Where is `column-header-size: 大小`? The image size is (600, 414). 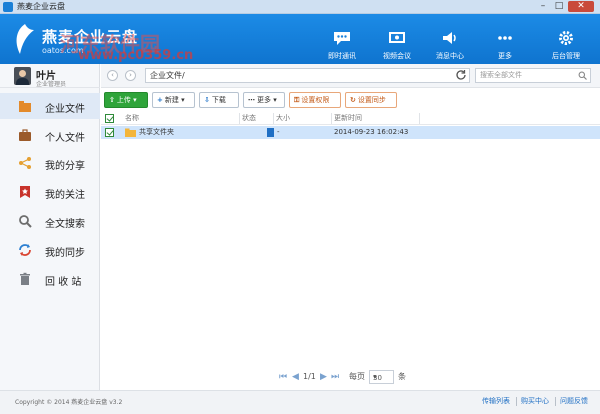
column-header-size: 大小 is located at coordinates (283, 118).